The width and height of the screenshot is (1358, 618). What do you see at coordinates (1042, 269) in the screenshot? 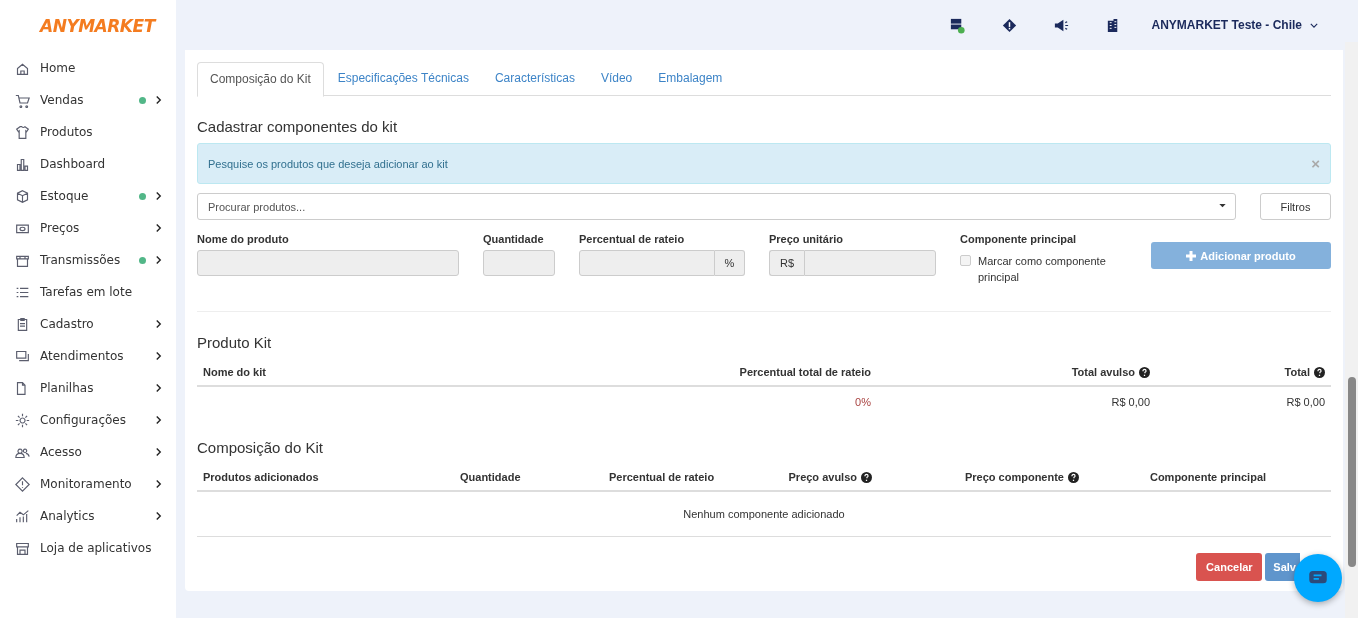
I see `checkbox-label: Marcar como componente principal` at bounding box center [1042, 269].